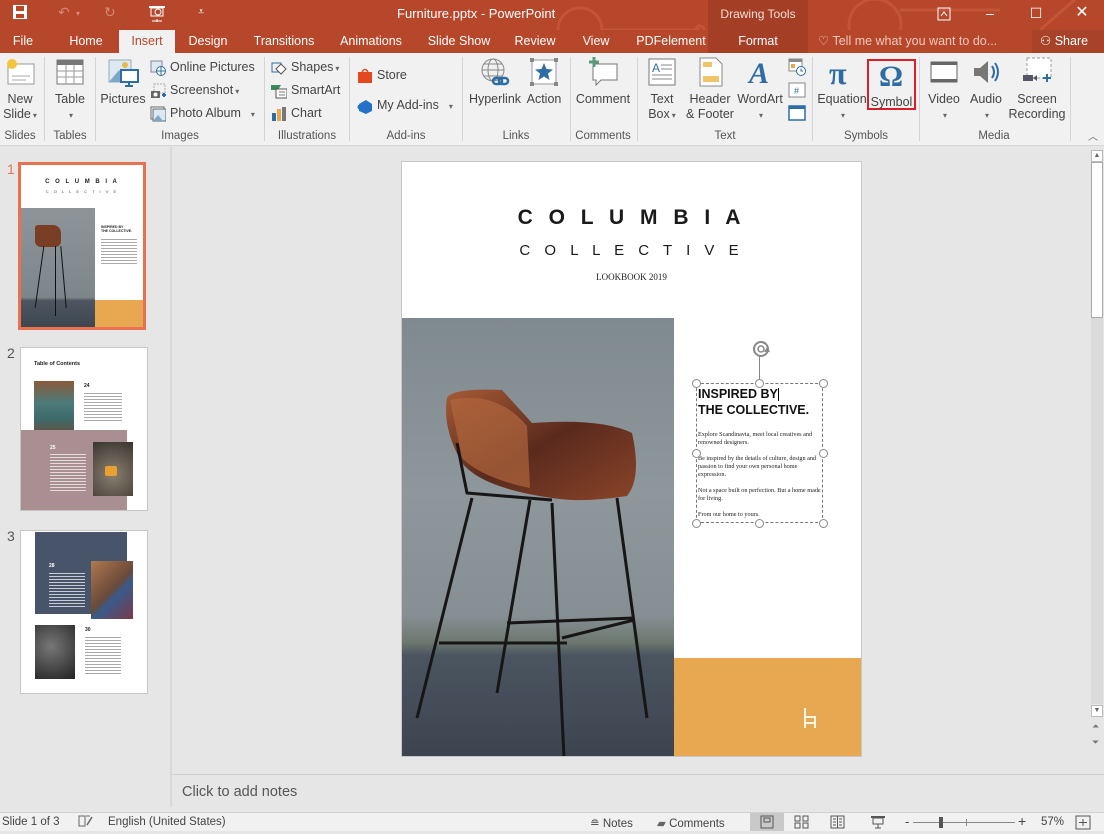 The width and height of the screenshot is (1104, 834). Describe the element at coordinates (147, 41) in the screenshot. I see `tab-insert: Insert` at that location.